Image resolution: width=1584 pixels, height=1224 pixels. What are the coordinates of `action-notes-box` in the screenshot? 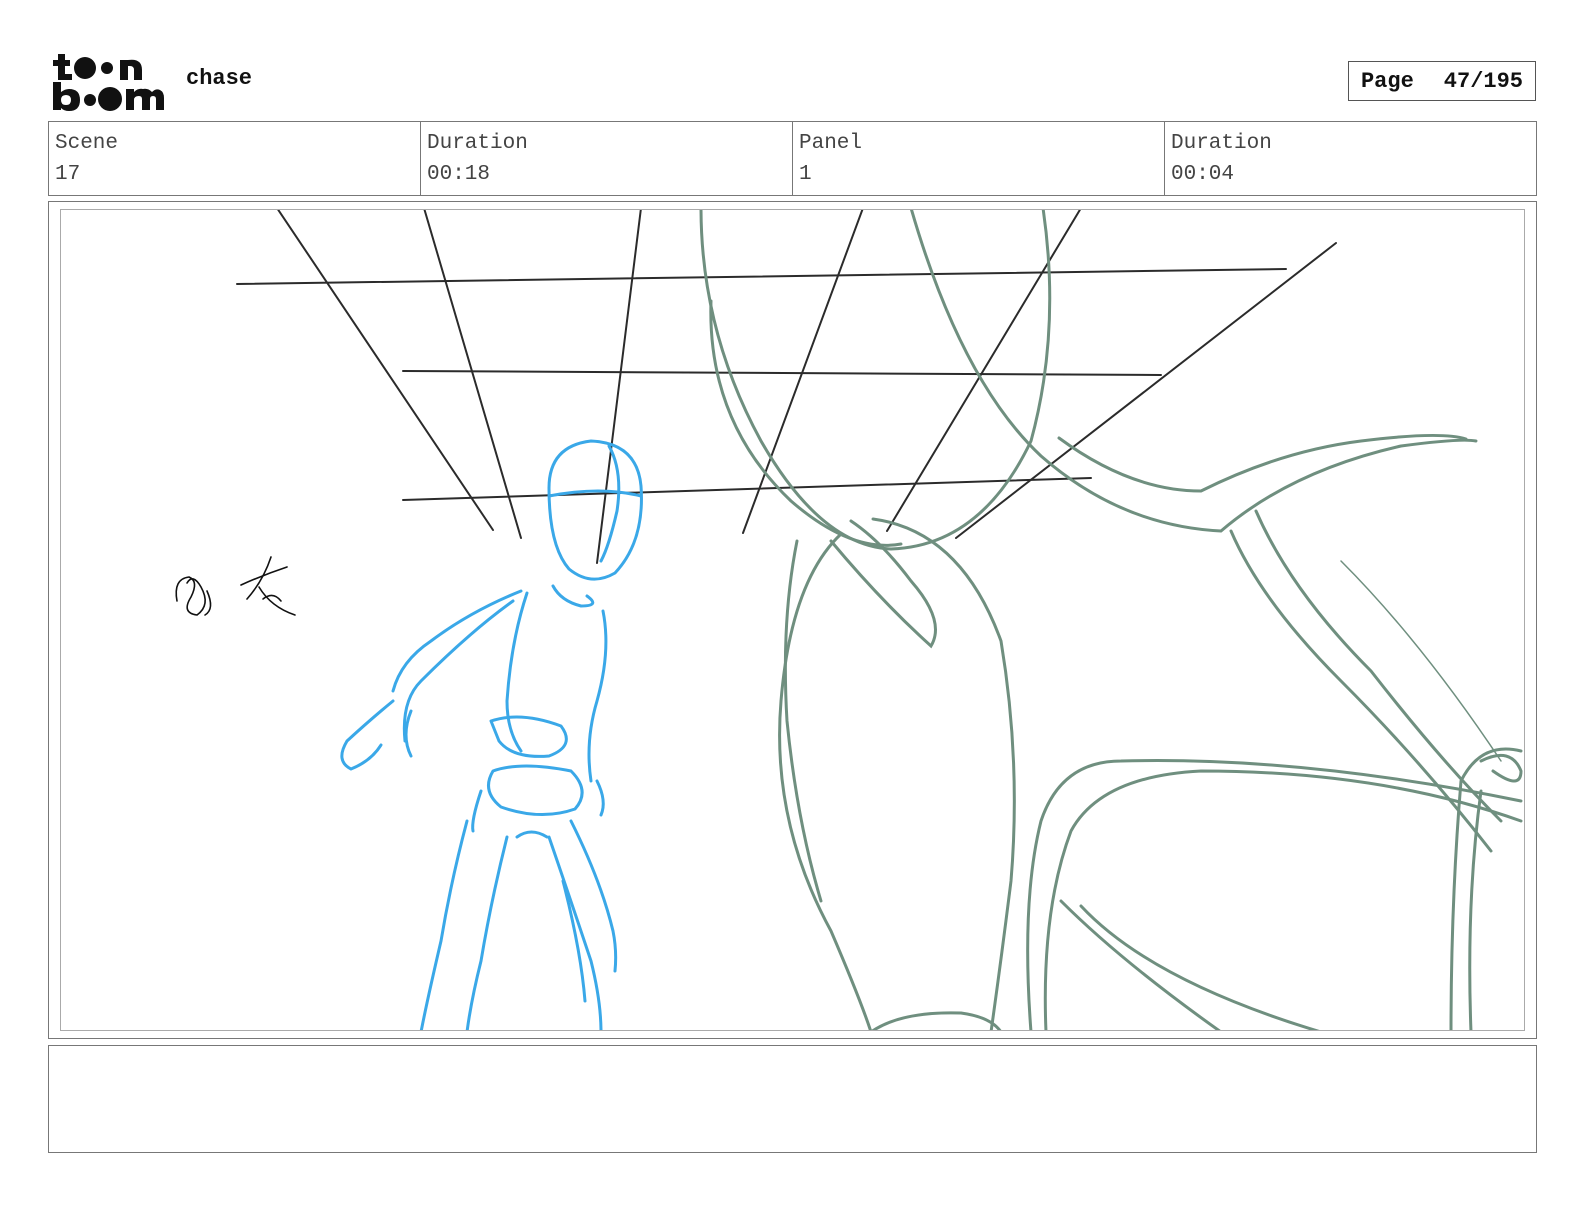 It's located at (792, 1099).